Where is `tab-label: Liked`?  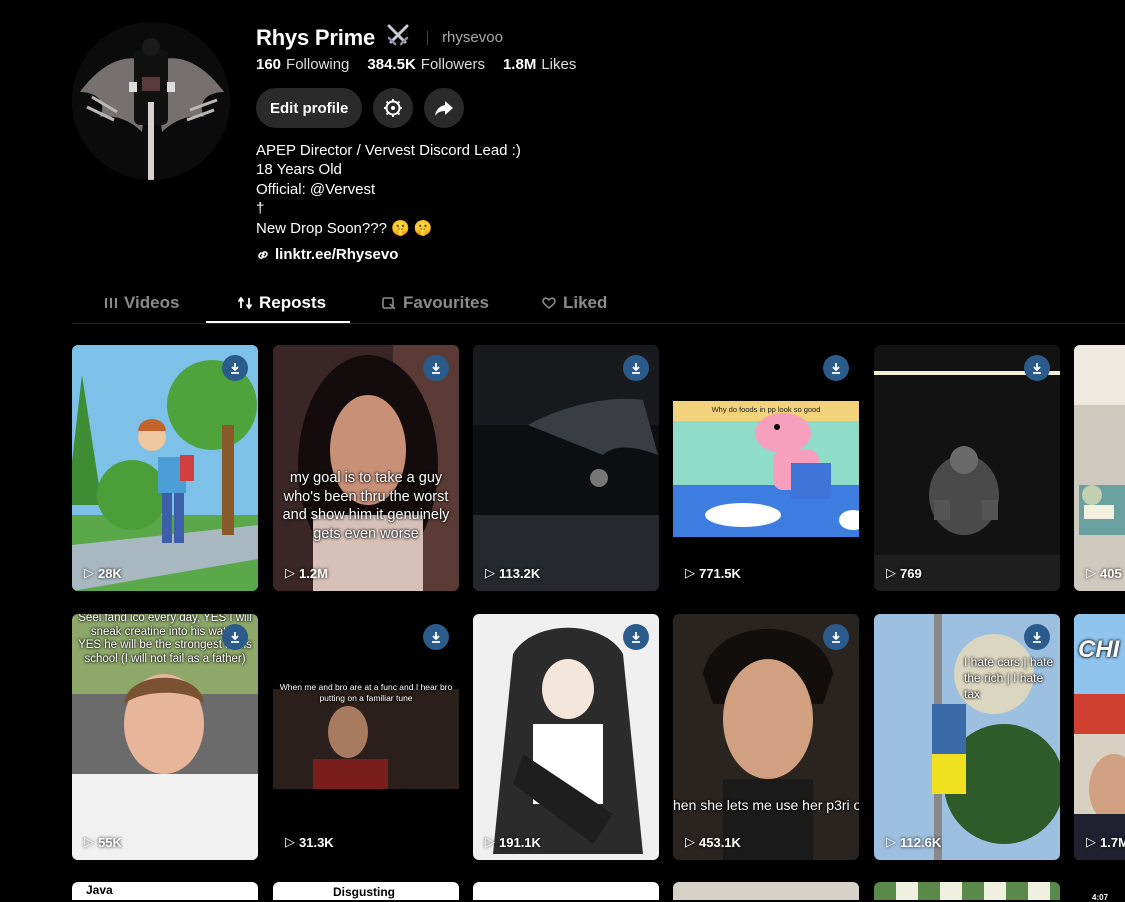 tab-label: Liked is located at coordinates (585, 302).